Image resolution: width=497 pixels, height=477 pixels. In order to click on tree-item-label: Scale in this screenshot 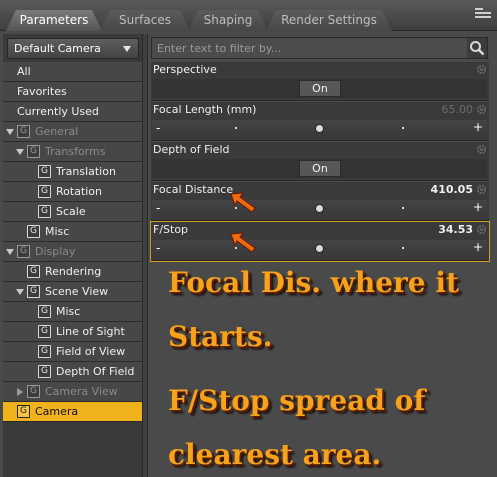, I will do `click(71, 211)`.